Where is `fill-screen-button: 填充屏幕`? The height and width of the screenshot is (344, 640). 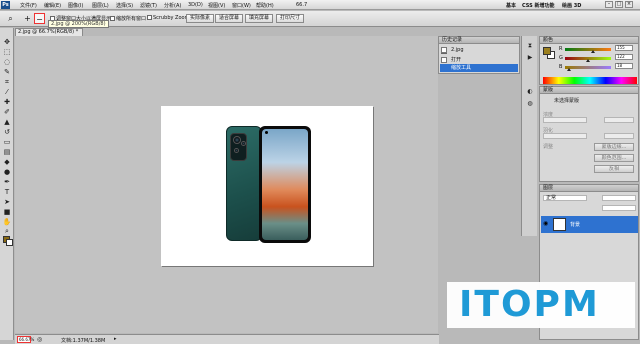
fill-screen-button: 填充屏幕 is located at coordinates (259, 18).